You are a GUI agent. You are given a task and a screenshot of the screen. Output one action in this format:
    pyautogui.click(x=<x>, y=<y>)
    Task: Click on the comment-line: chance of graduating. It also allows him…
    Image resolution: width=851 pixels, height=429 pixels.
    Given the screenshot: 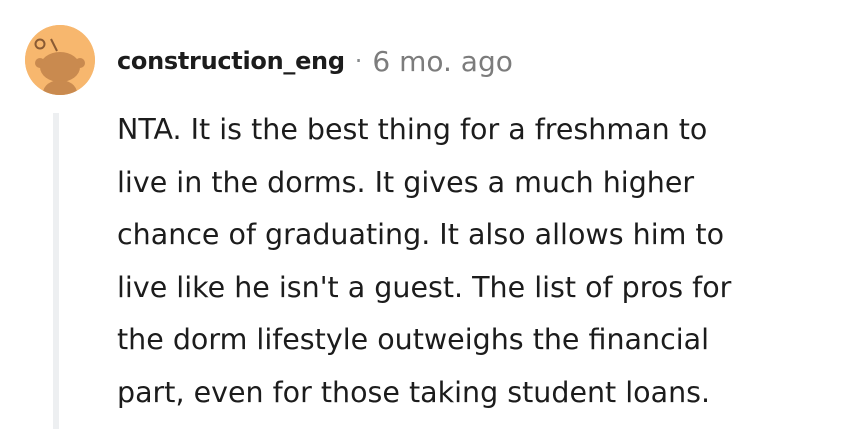 What is the action you would take?
    pyautogui.click(x=421, y=234)
    